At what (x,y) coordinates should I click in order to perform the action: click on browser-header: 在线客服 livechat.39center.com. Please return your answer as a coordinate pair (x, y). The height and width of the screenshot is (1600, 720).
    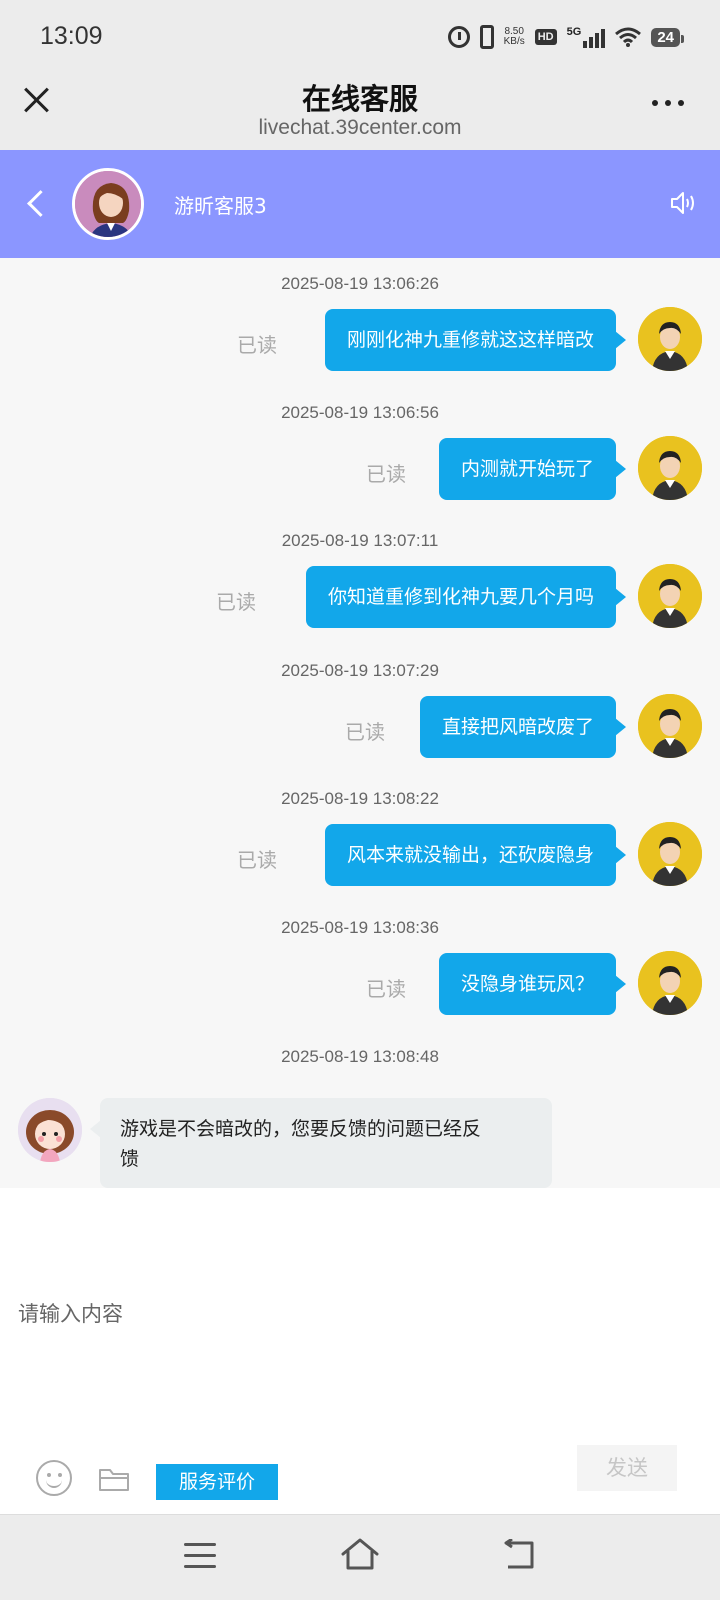
    Looking at the image, I should click on (360, 110).